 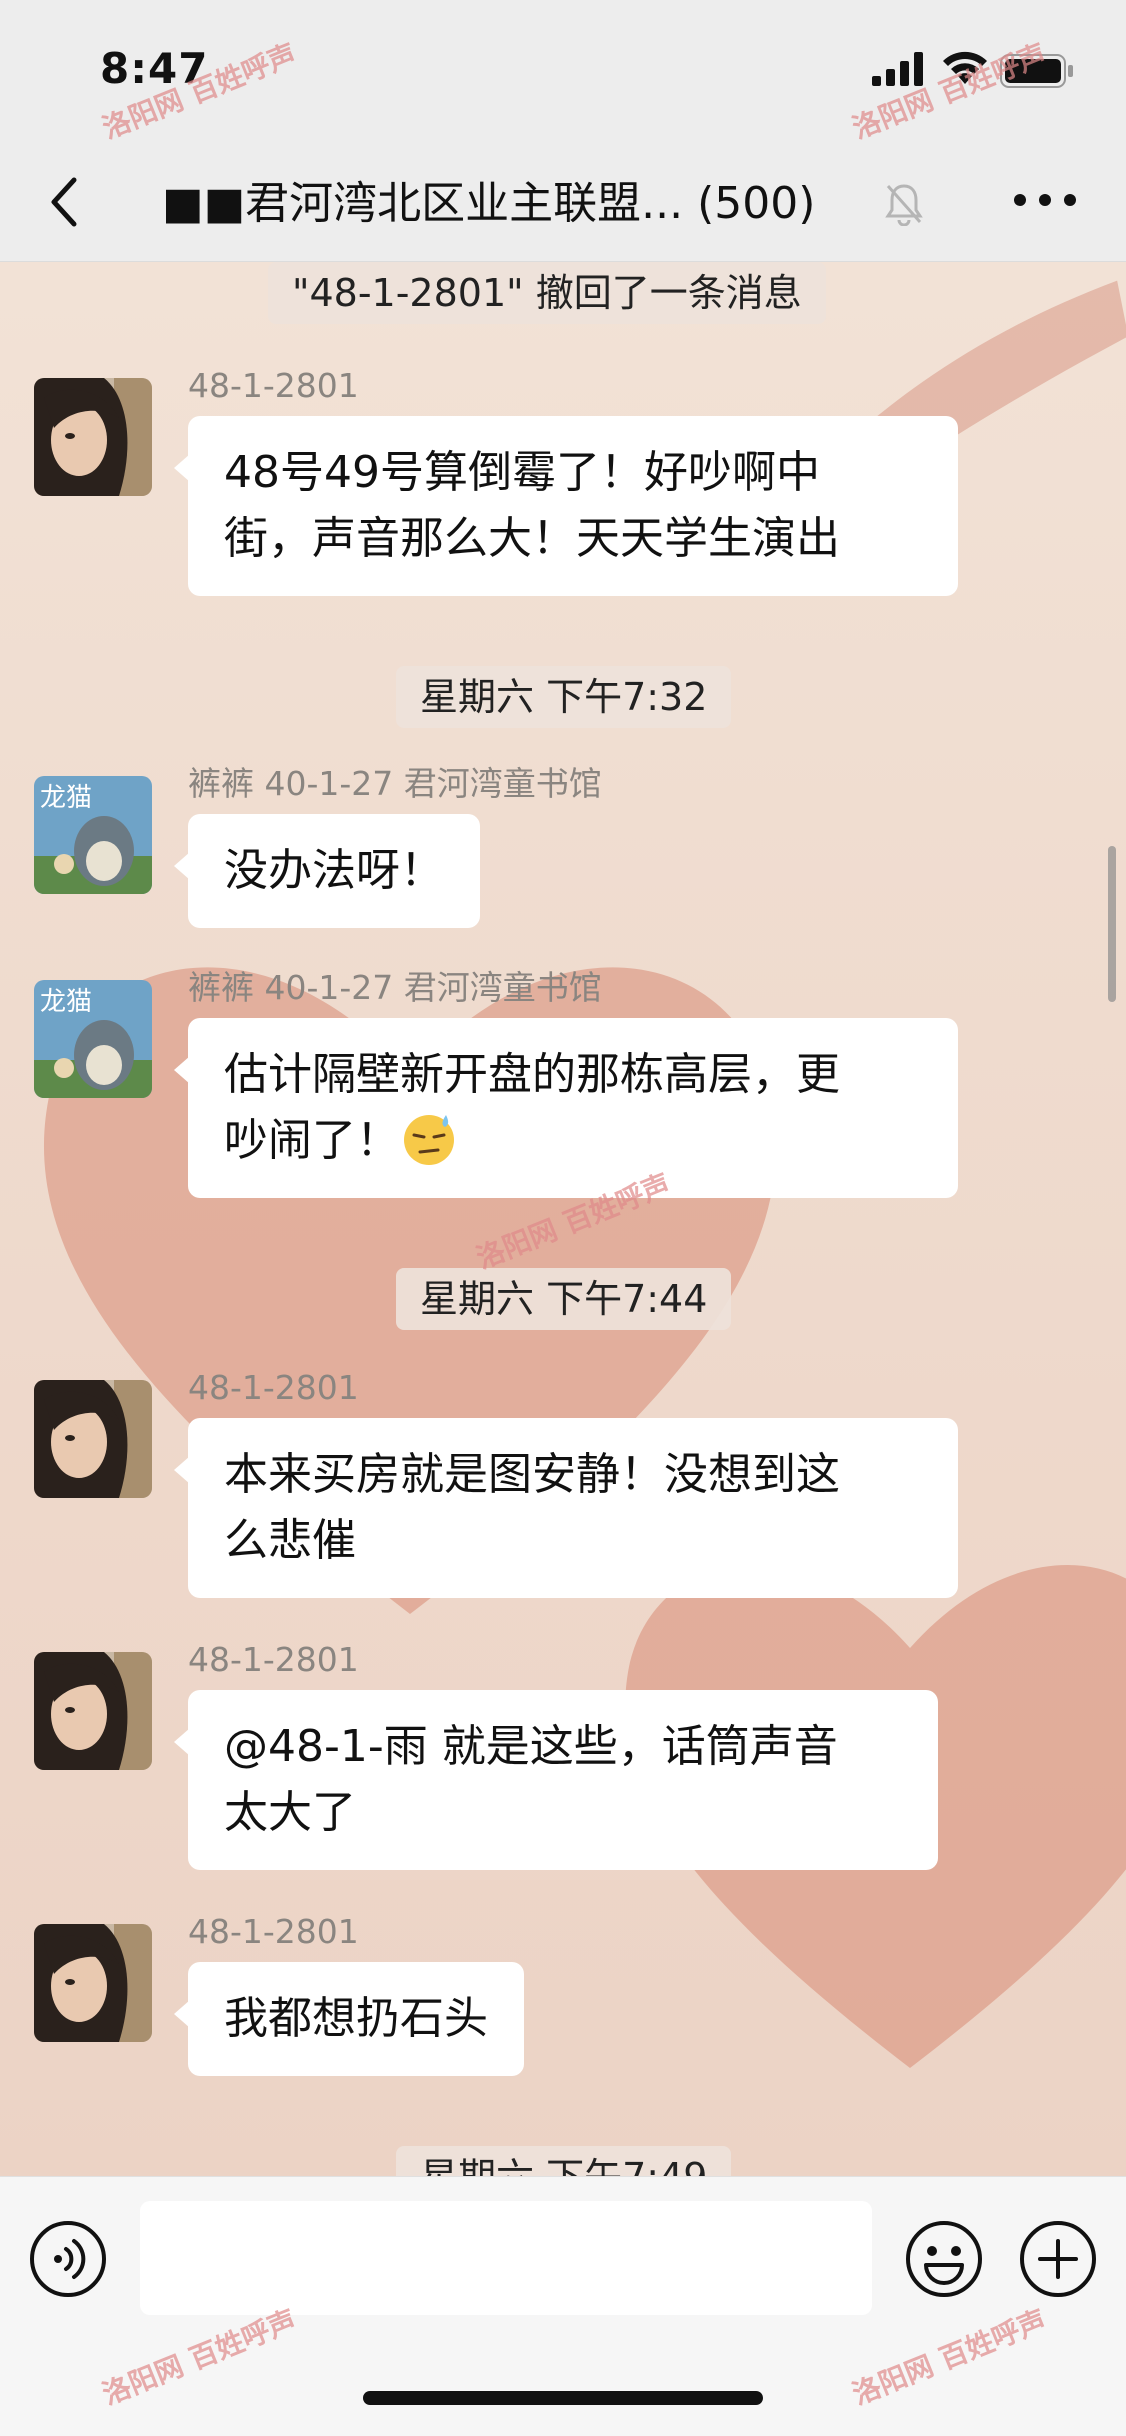 I want to click on message-bubble: 48号49号算倒霉了！好吵啊中 街，声音那么大！天天学生演出, so click(x=566, y=506).